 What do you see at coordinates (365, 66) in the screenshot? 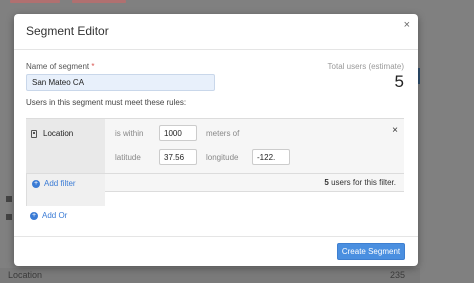
I see `total-users-label: Total users (estimate)` at bounding box center [365, 66].